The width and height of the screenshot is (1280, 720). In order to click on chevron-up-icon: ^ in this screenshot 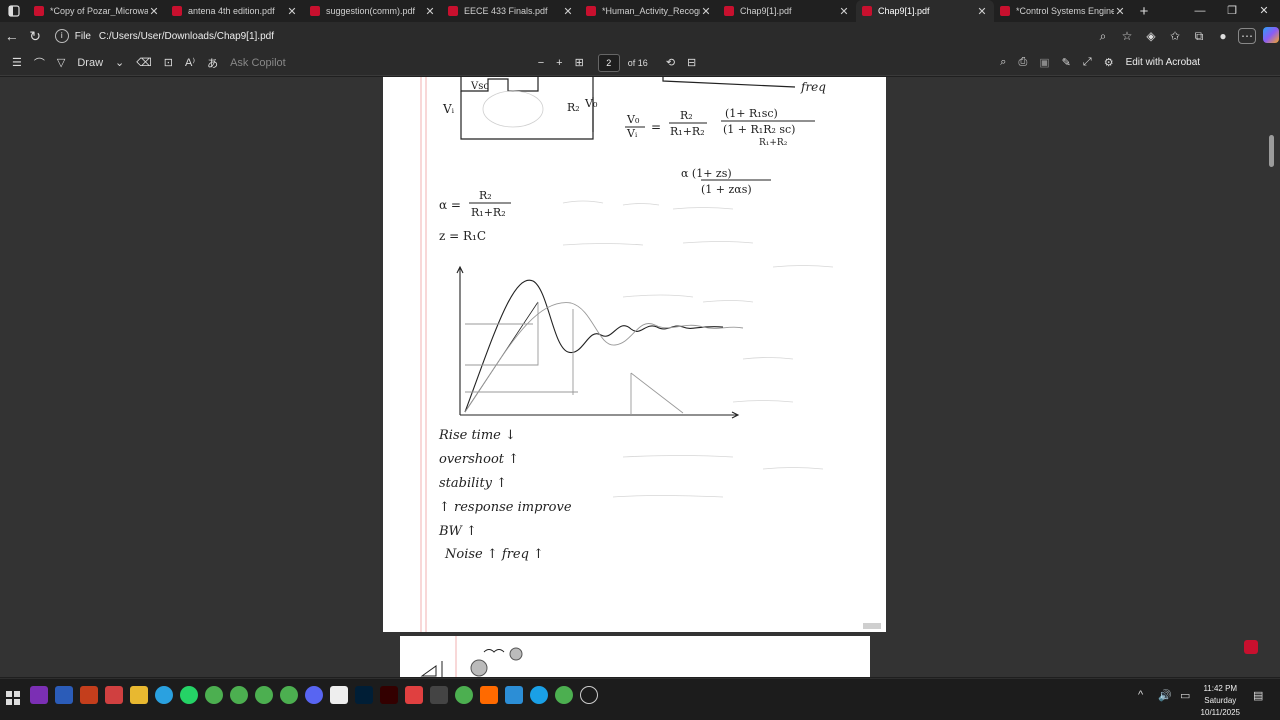, I will do `click(1140, 695)`.